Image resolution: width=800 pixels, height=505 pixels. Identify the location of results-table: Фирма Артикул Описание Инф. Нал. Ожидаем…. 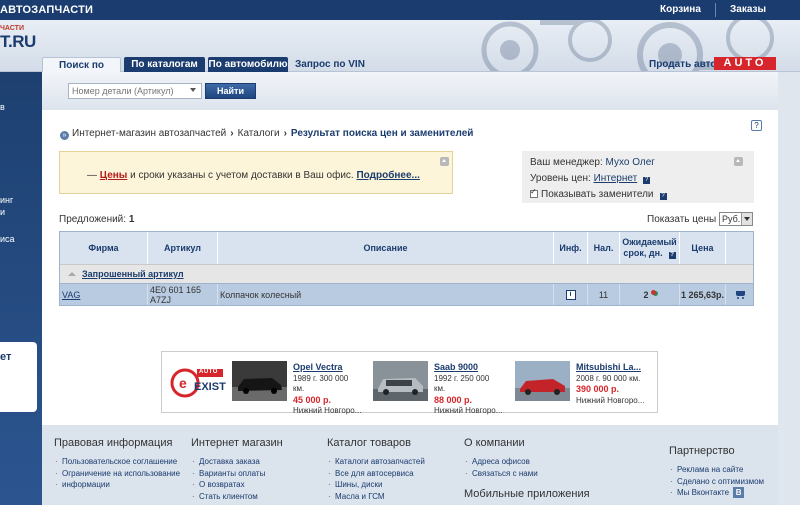
(406, 268).